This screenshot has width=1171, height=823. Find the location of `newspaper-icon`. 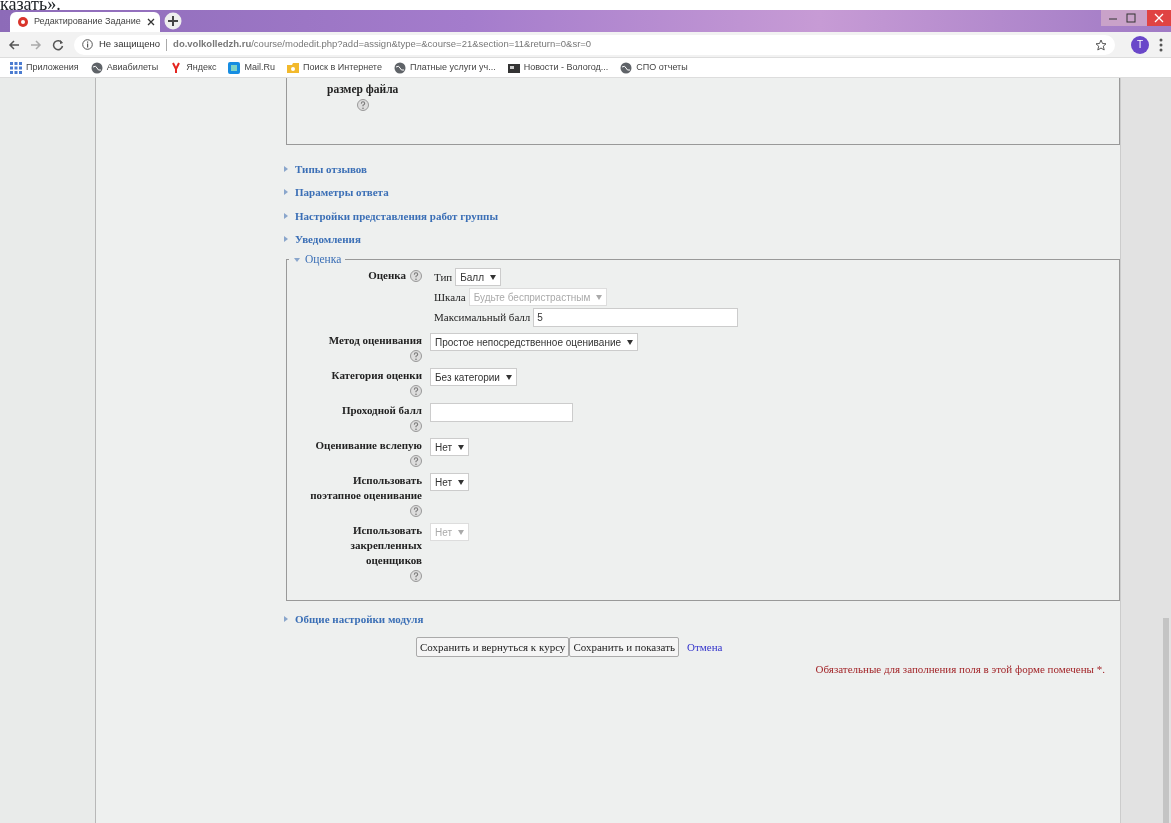

newspaper-icon is located at coordinates (513, 67).